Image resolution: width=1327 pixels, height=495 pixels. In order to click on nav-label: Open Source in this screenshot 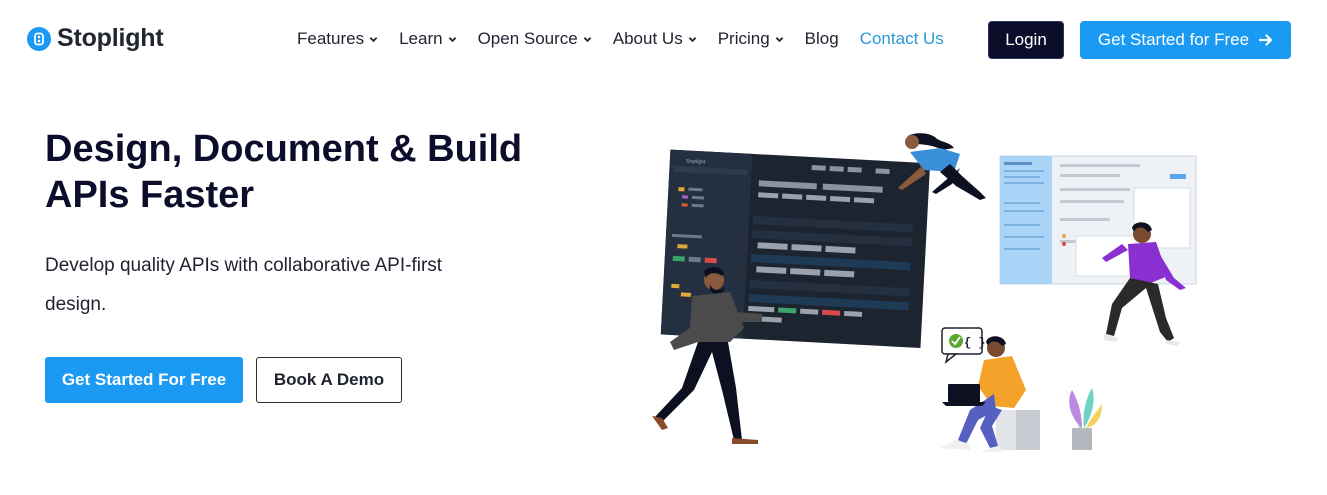, I will do `click(527, 38)`.